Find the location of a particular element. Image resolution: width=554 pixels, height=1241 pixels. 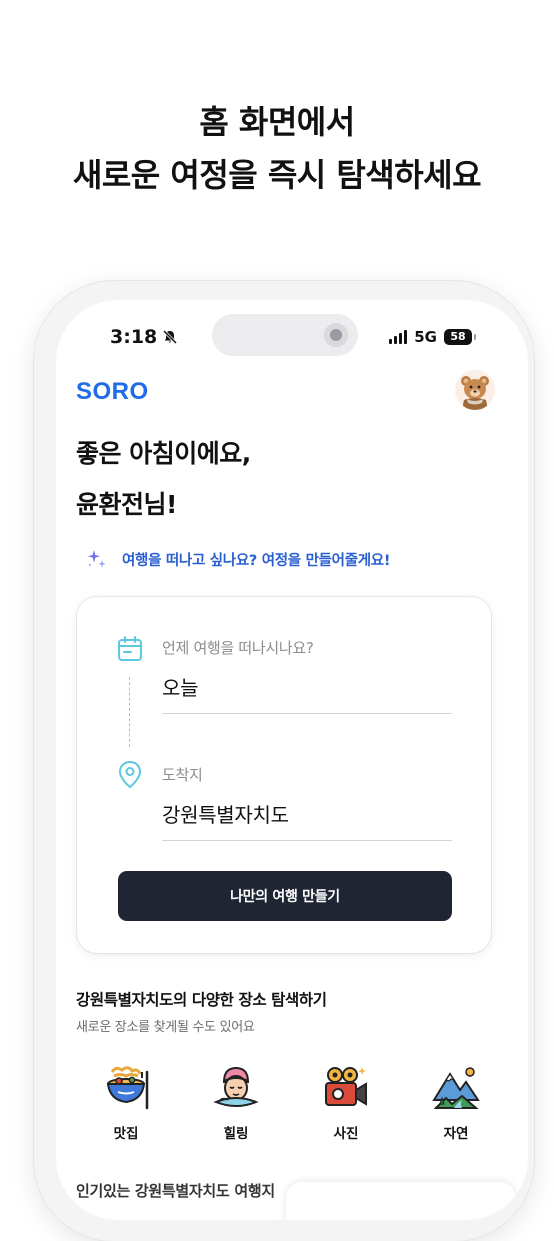

create-trip-button: 나만의 여행 만들기 is located at coordinates (285, 896).